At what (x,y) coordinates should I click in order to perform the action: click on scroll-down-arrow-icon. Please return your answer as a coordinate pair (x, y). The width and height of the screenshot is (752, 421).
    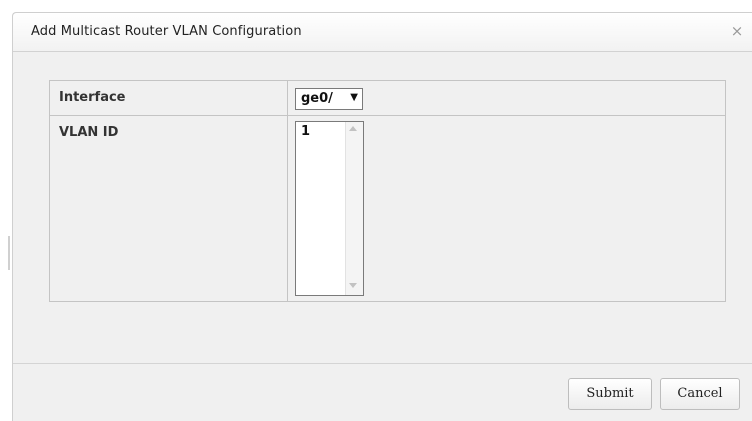
    Looking at the image, I should click on (353, 285).